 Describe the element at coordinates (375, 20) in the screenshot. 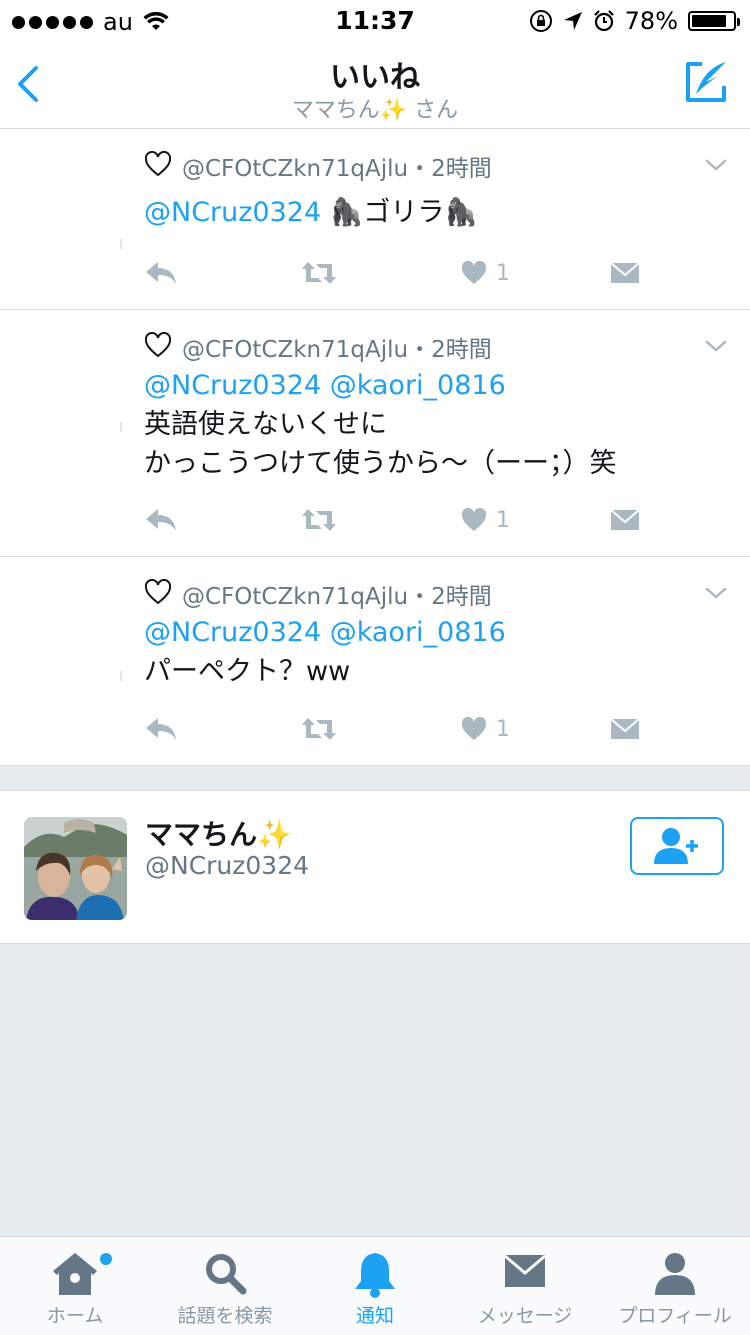

I see `status-bar: au 11:37 78%` at that location.